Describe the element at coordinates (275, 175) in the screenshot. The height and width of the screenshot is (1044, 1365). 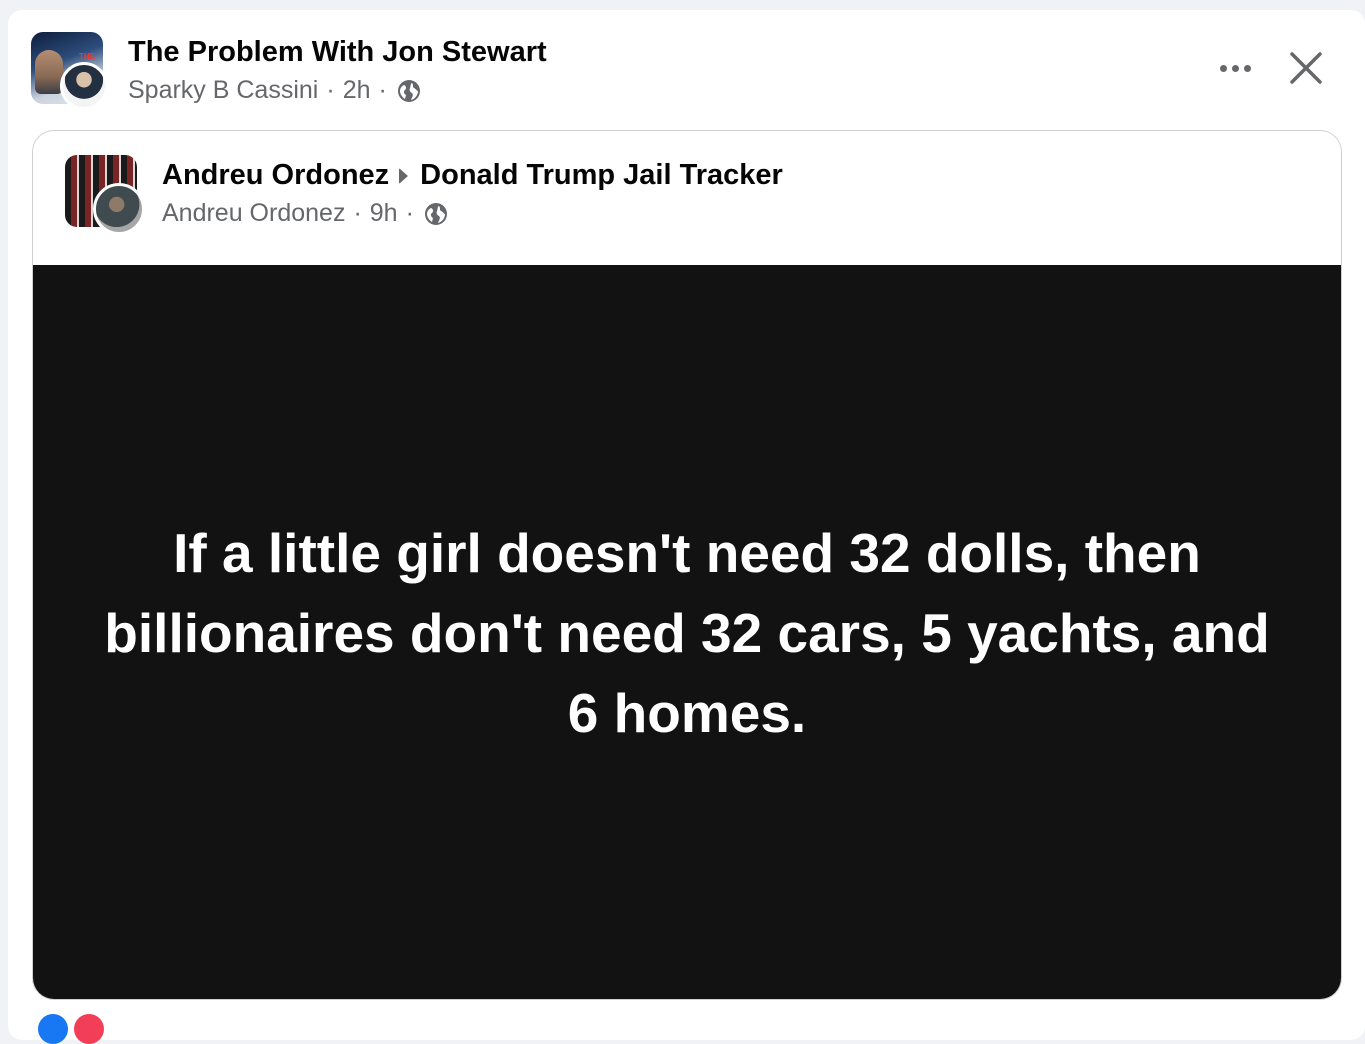
I see `shared-author-name: Andreu Ordonez` at that location.